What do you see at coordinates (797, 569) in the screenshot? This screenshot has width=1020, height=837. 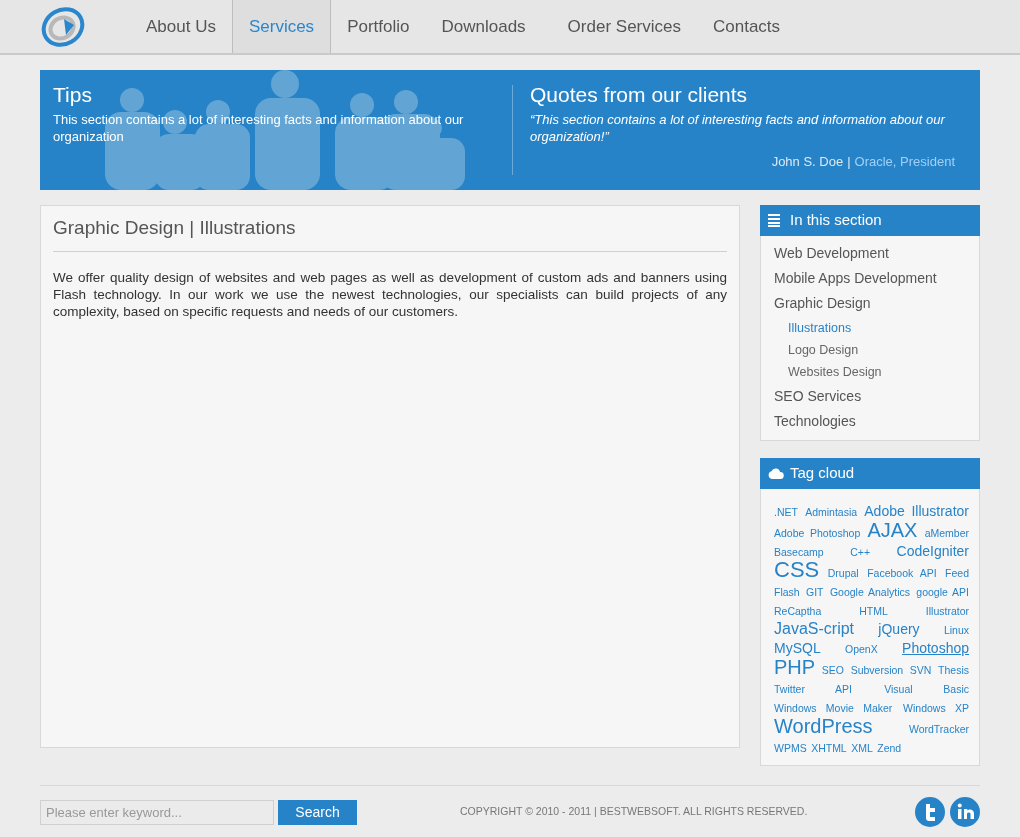 I see `tag-link: CSS` at bounding box center [797, 569].